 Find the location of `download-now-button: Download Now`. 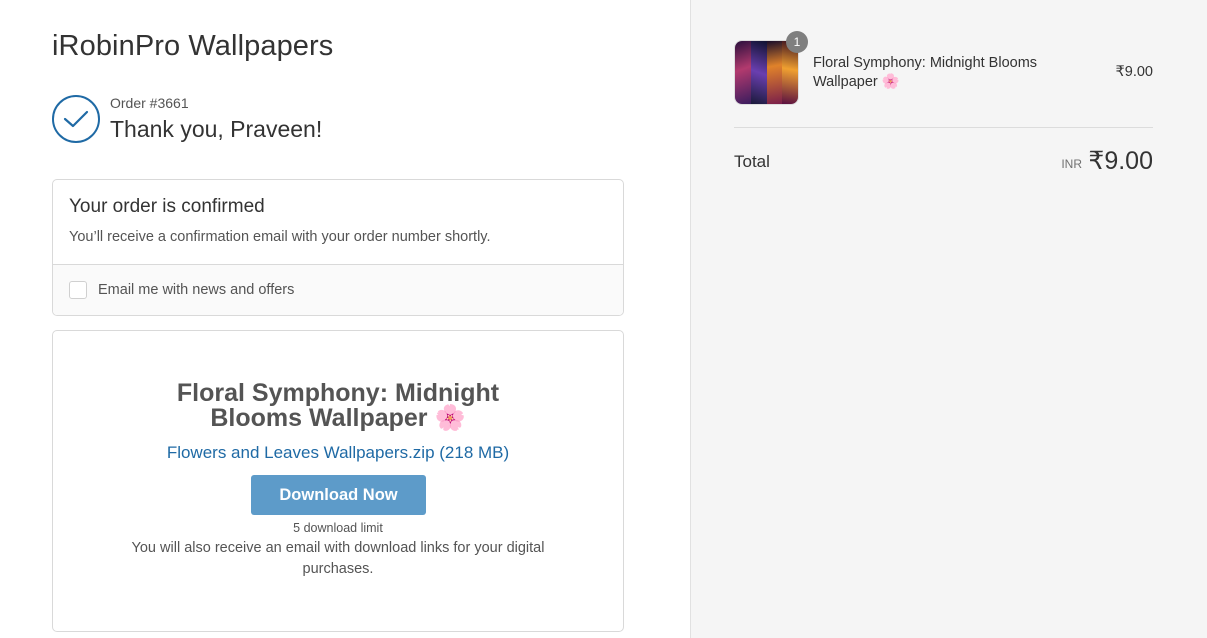

download-now-button: Download Now is located at coordinates (338, 495).